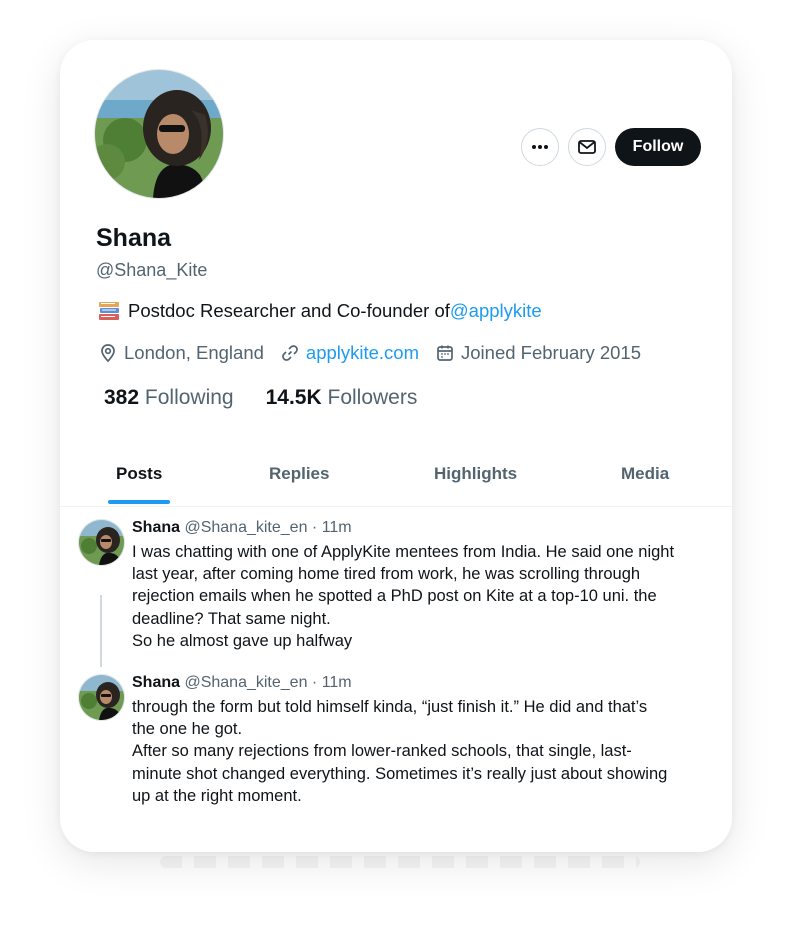 The width and height of the screenshot is (792, 936). Describe the element at coordinates (217, 795) in the screenshot. I see `post-line: up at the right moment.` at that location.